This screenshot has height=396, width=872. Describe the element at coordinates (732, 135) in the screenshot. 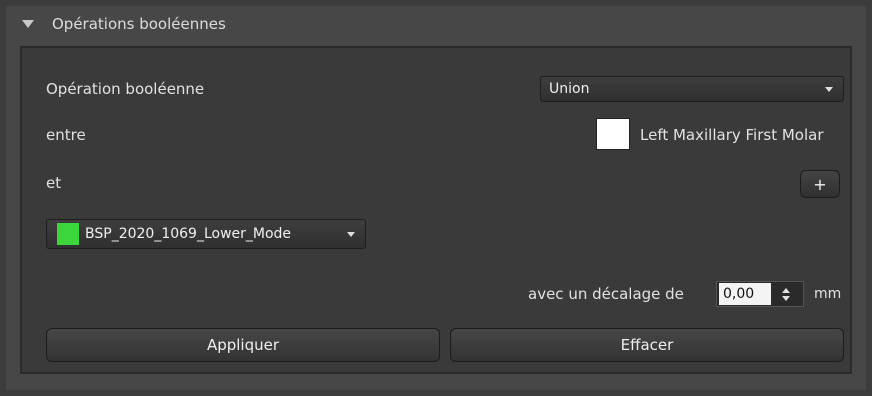

I see `between-object-name: Left Maxillary First Molar` at that location.